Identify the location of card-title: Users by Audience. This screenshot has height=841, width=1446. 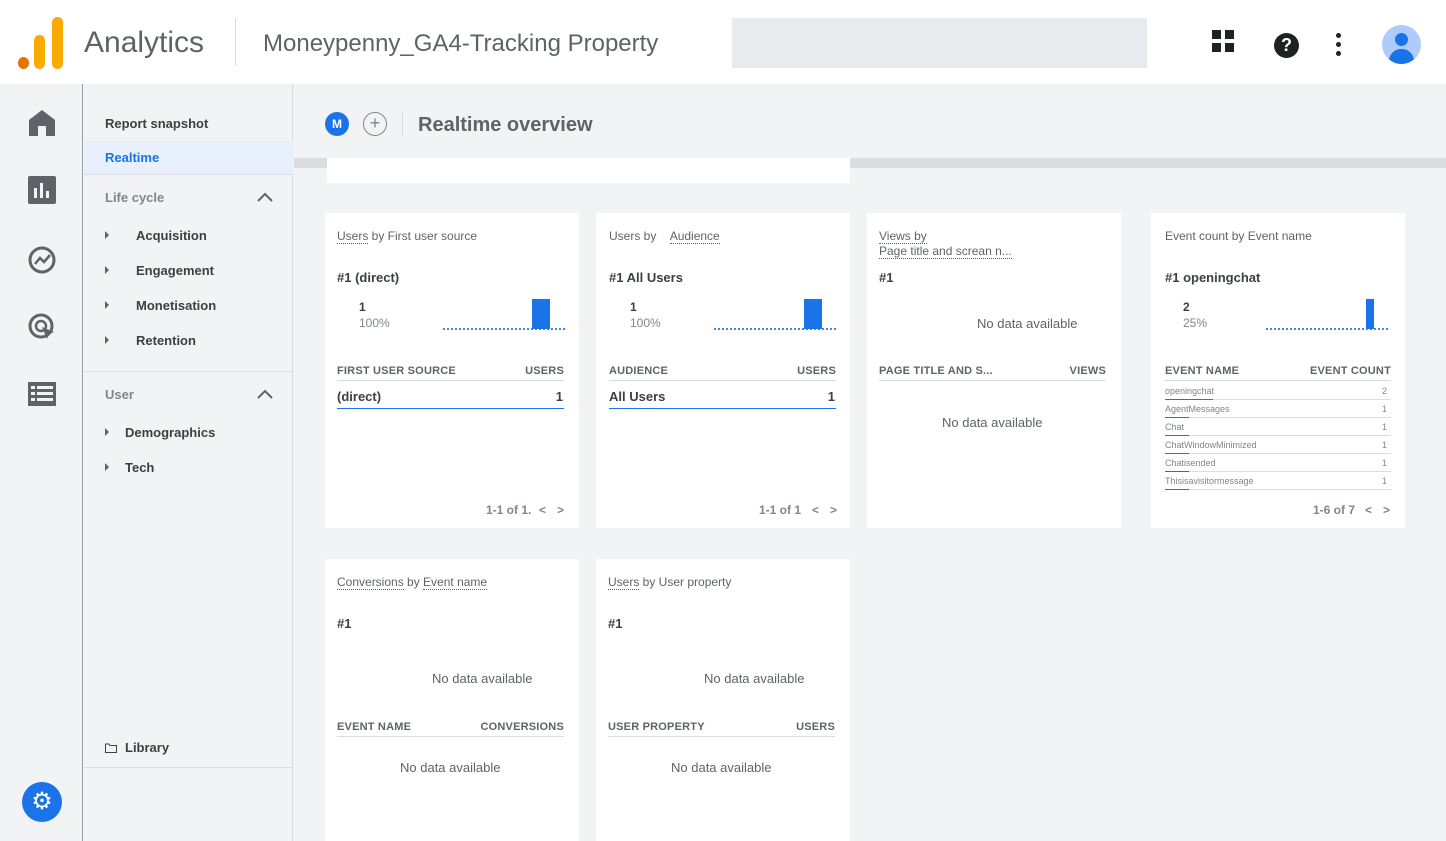
(664, 236).